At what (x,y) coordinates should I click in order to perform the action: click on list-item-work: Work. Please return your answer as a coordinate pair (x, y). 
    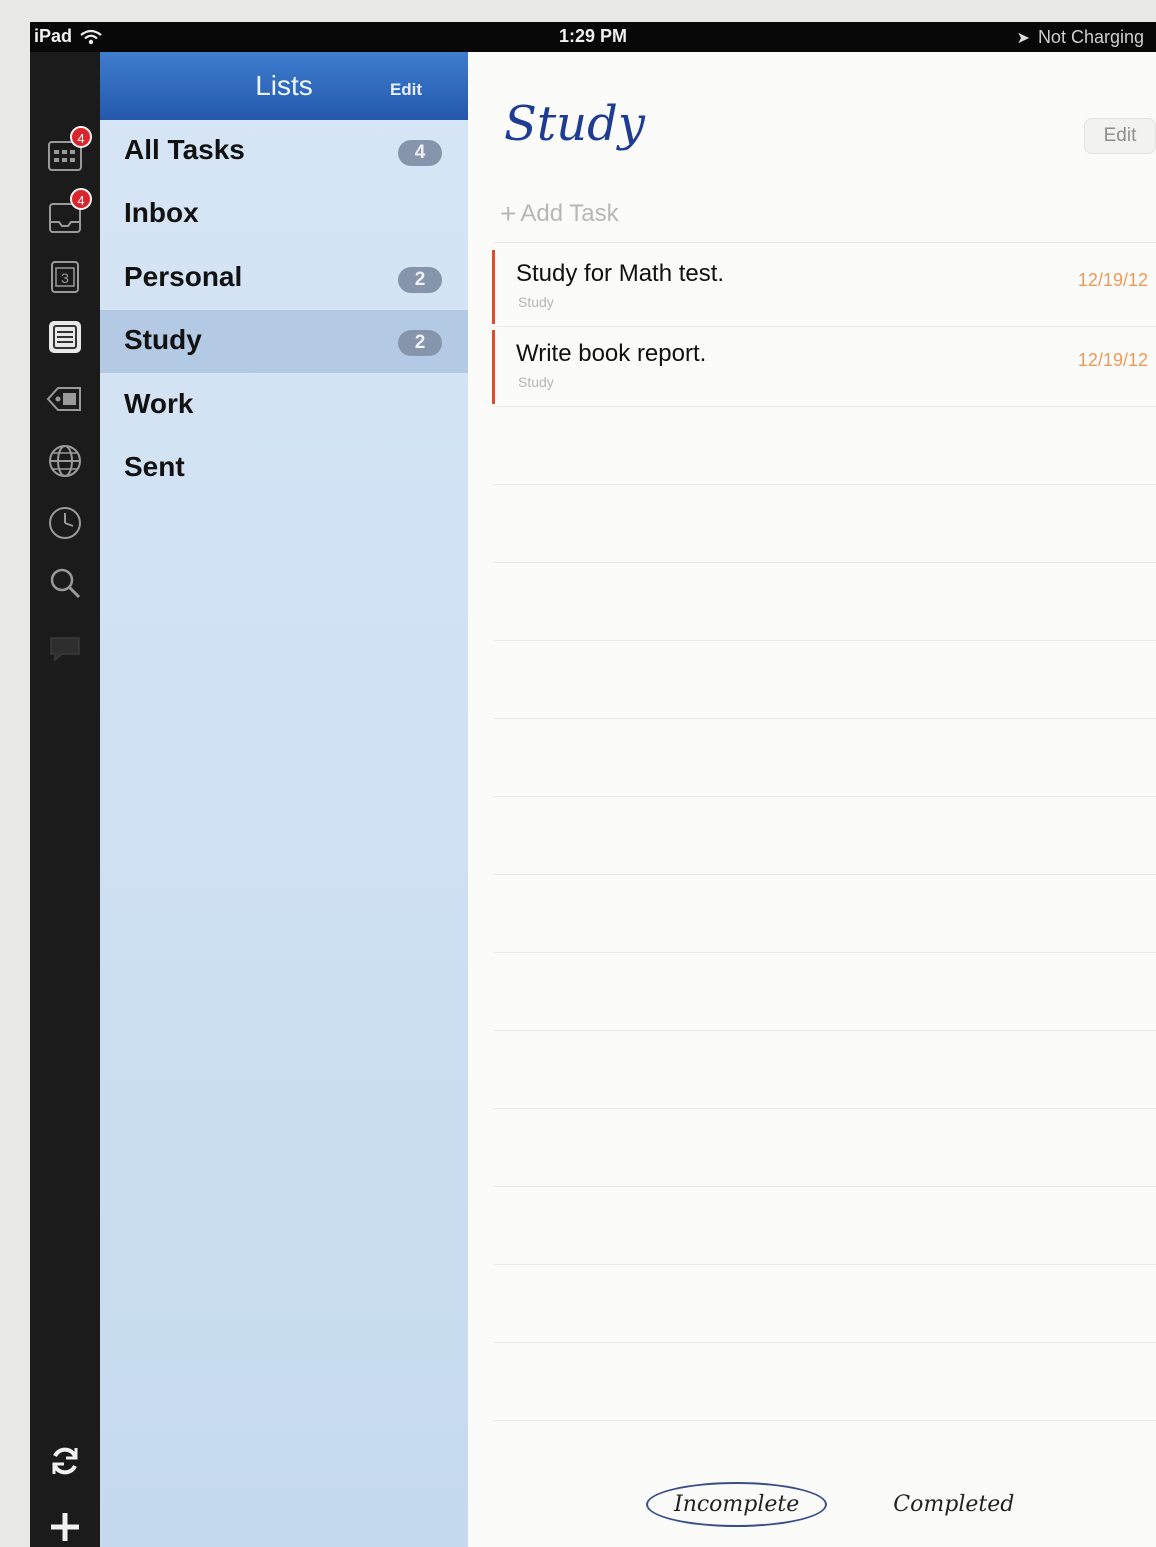
    Looking at the image, I should click on (284, 405).